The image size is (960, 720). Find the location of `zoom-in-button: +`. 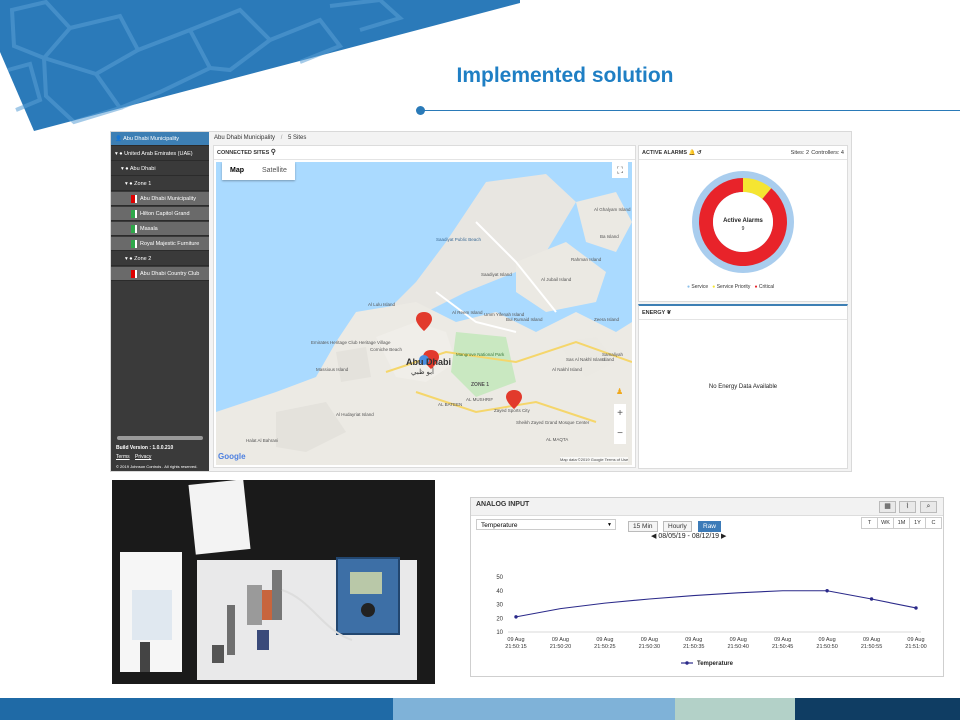

zoom-in-button: + is located at coordinates (620, 414).